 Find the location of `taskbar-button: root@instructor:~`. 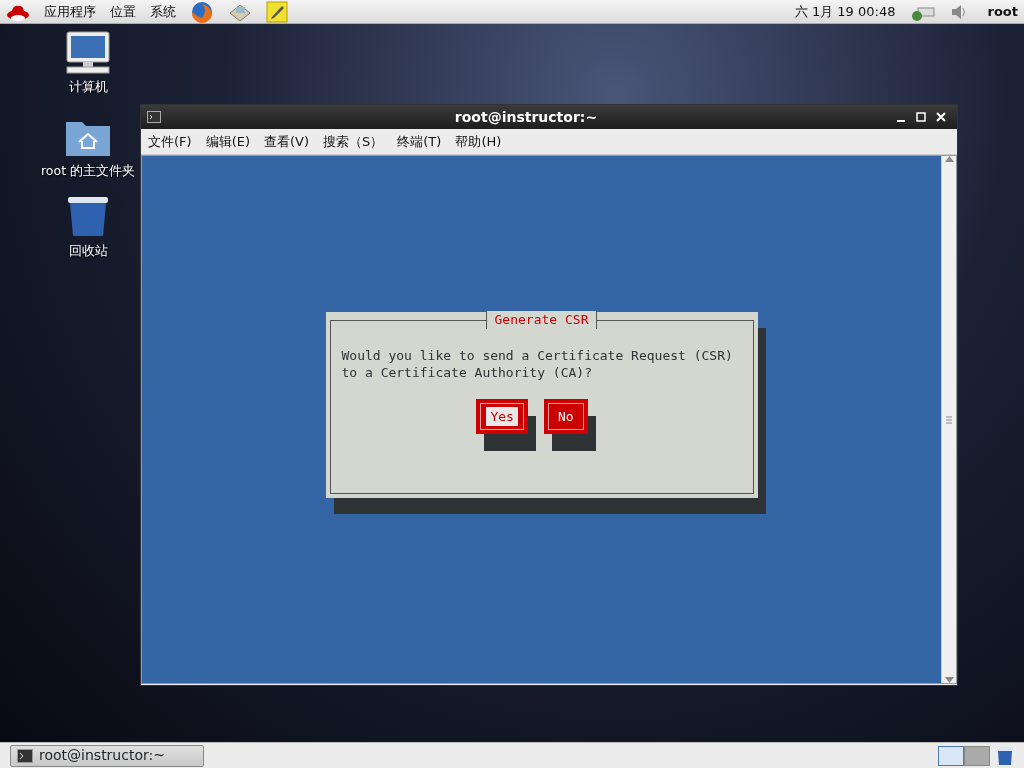

taskbar-button: root@instructor:~ is located at coordinates (107, 755).